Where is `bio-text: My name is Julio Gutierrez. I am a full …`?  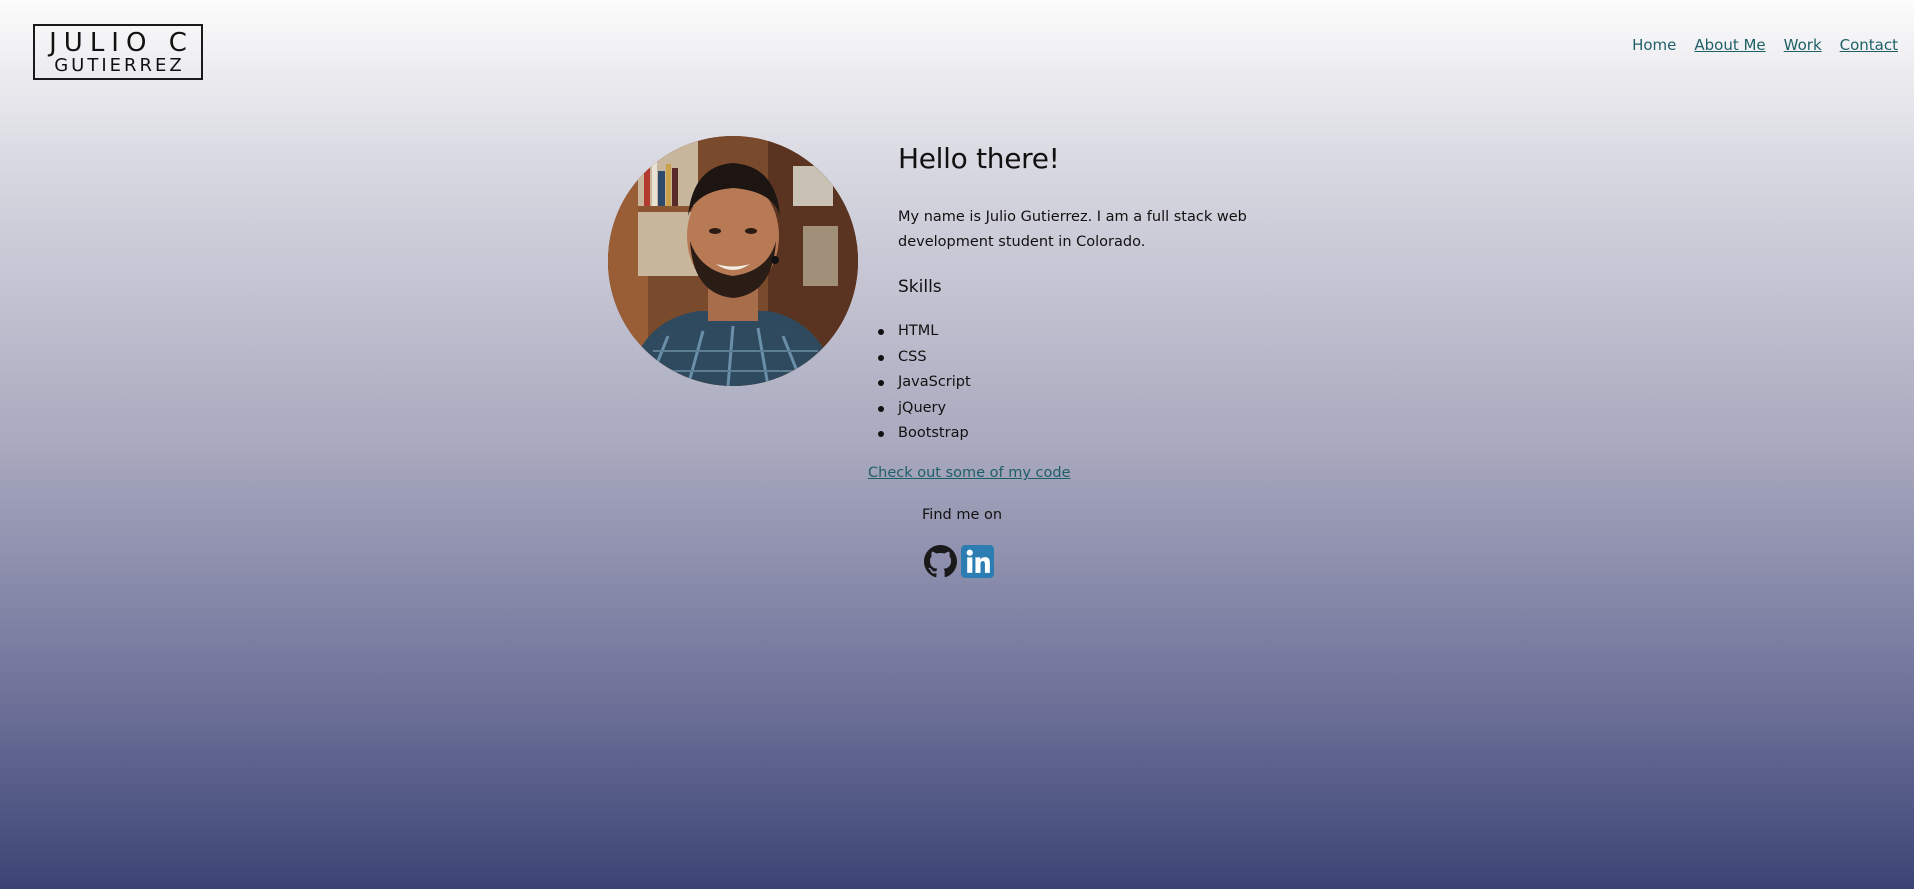 bio-text: My name is Julio Gutierrez. I am a full … is located at coordinates (1072, 229).